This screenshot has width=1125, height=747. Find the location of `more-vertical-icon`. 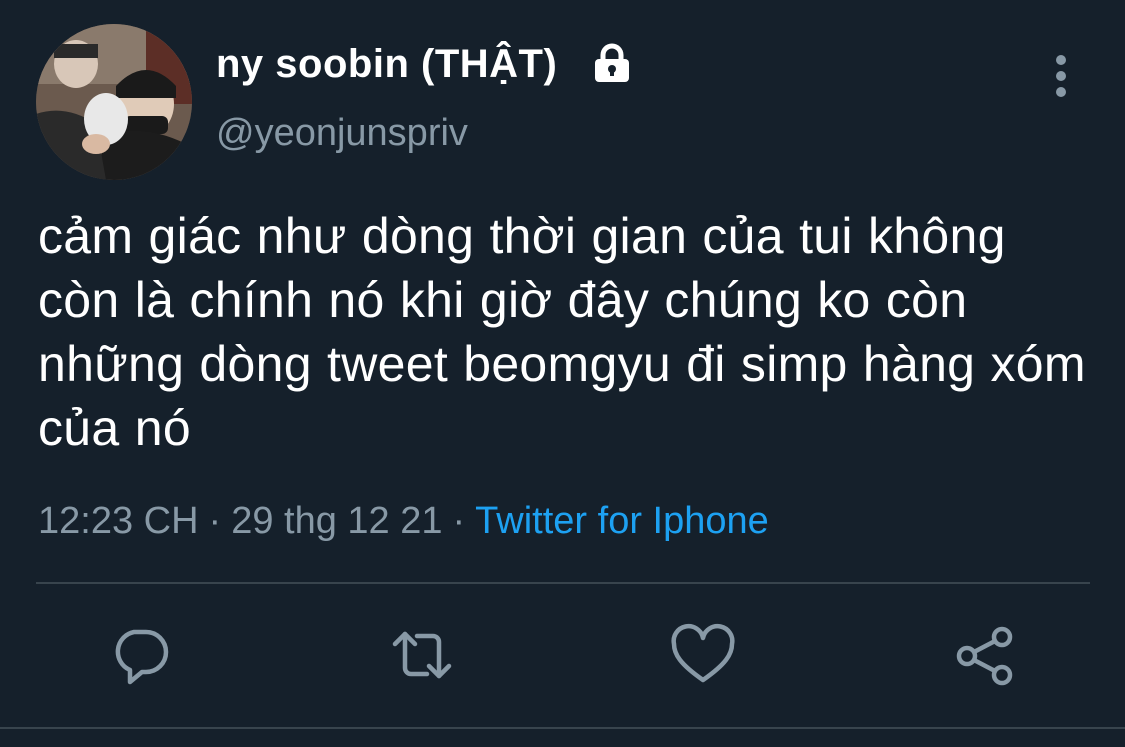

more-vertical-icon is located at coordinates (1061, 76).